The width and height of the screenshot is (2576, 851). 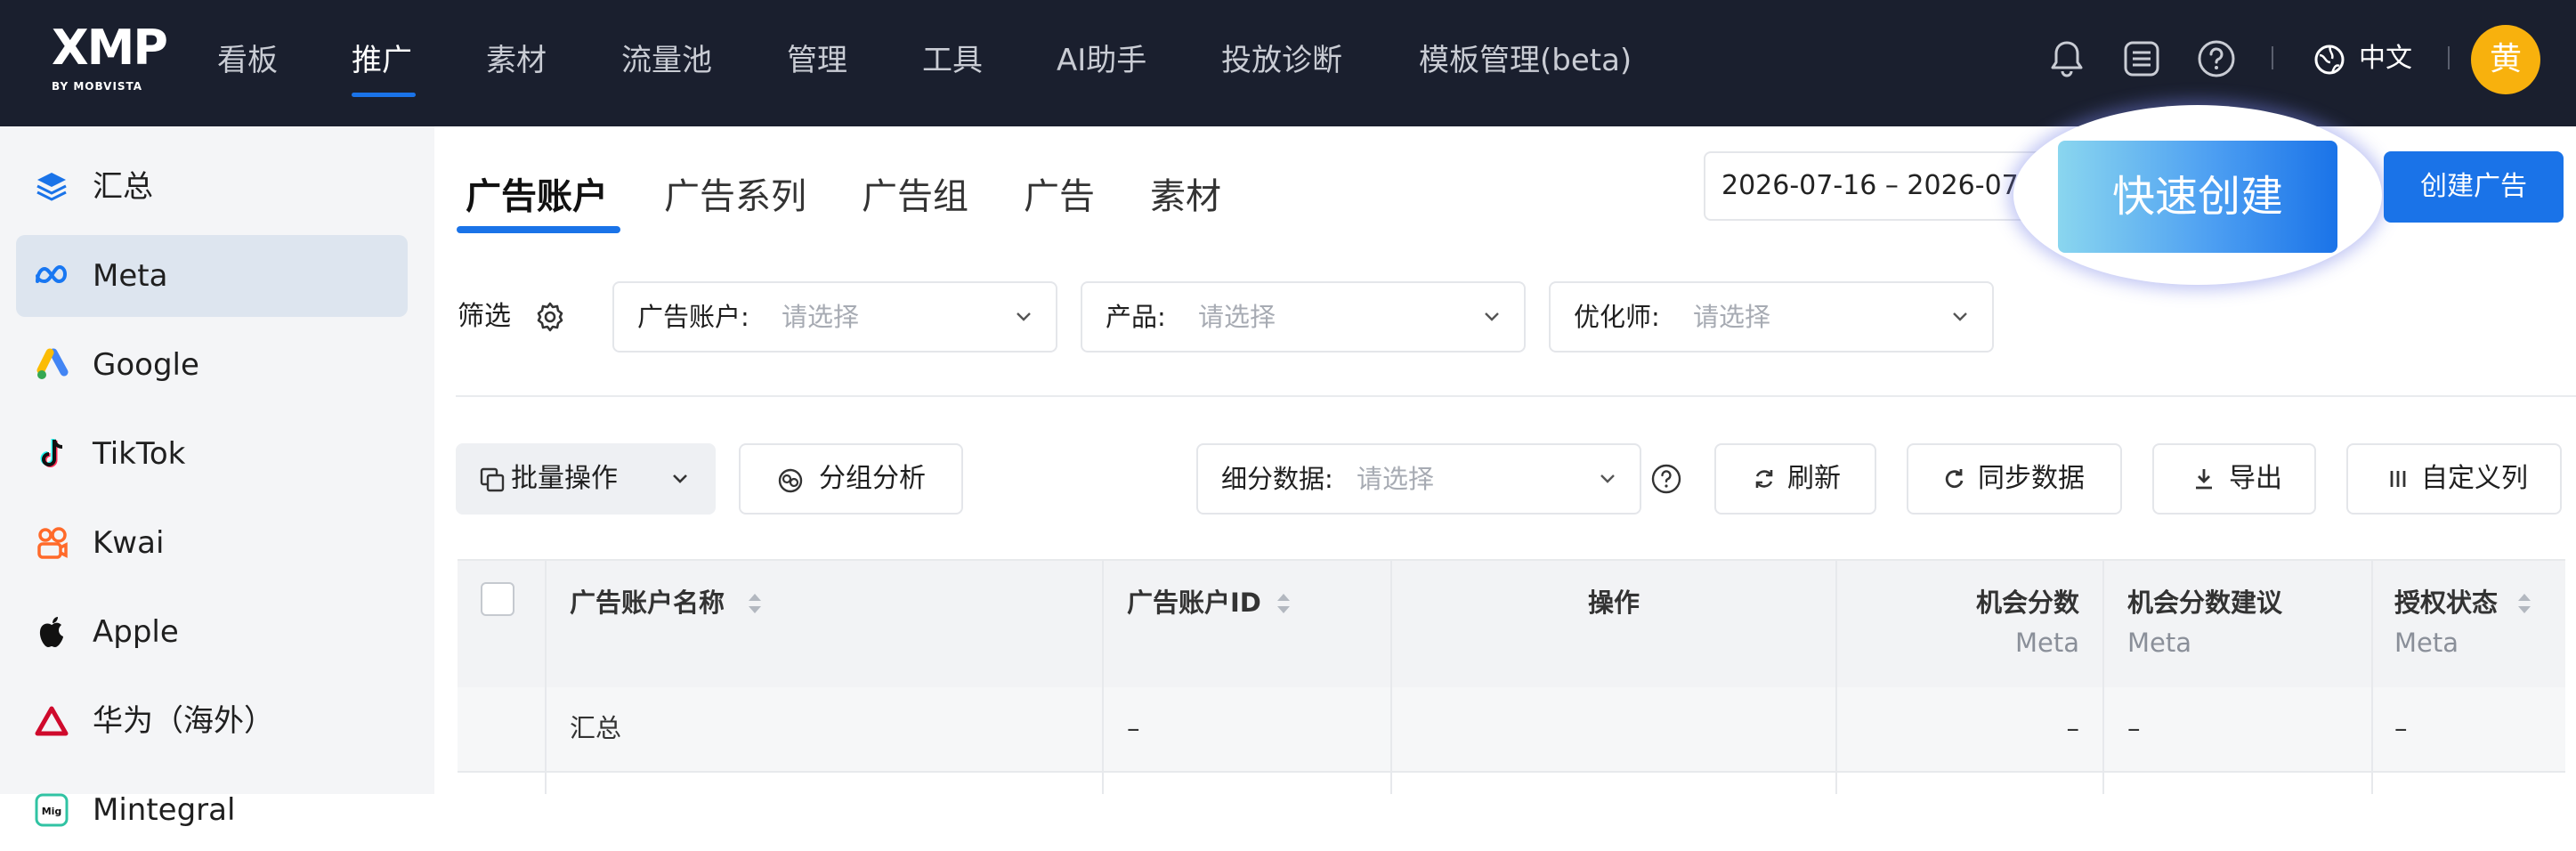 I want to click on filter-settings-gear-icon, so click(x=550, y=317).